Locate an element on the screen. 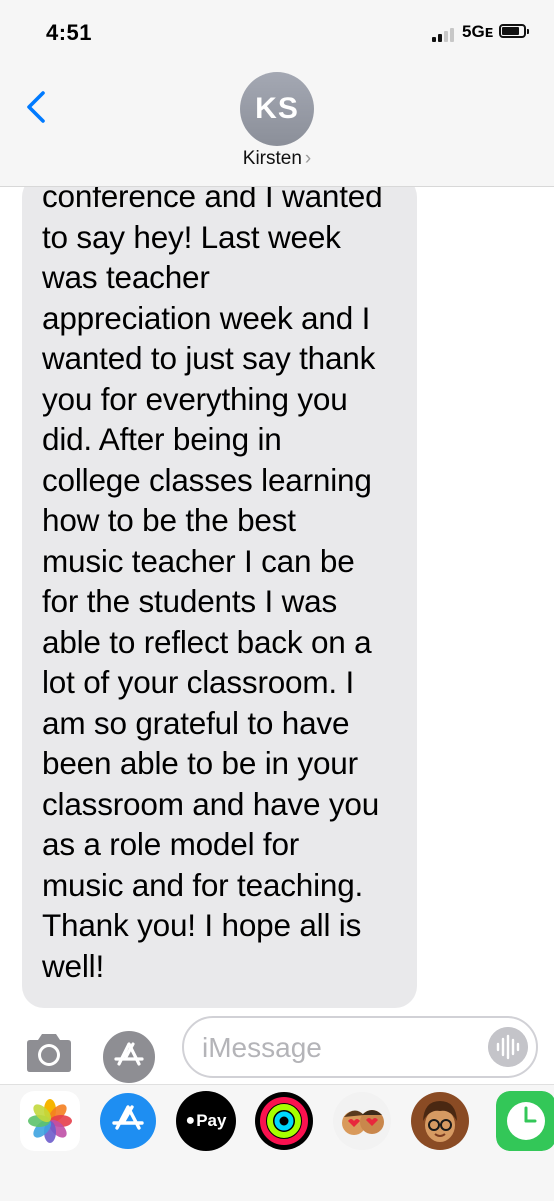 The height and width of the screenshot is (1201, 554). contact-name-button: Kirsten › is located at coordinates (277, 159).